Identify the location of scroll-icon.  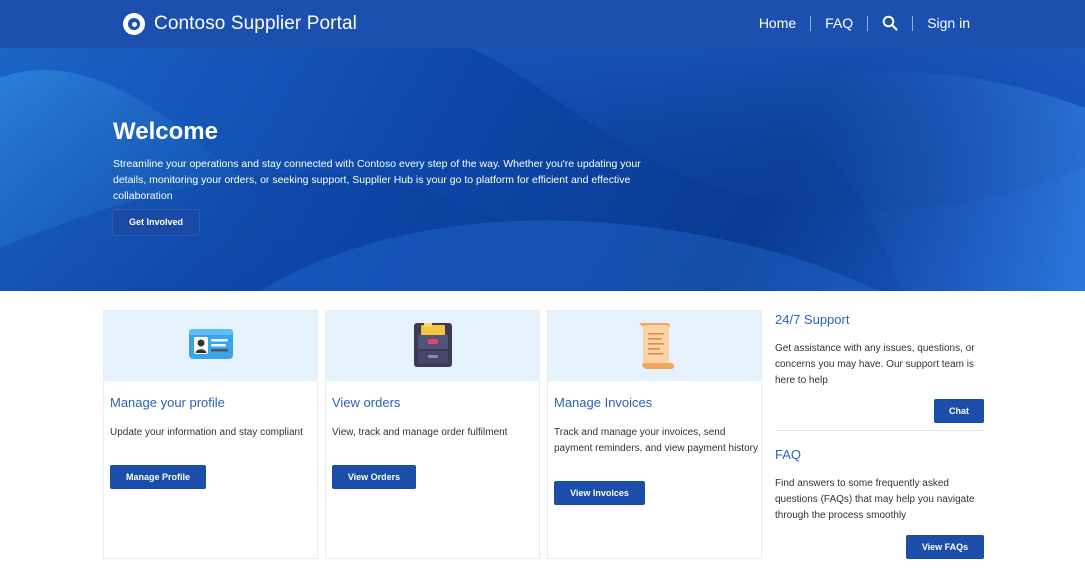
(656, 346).